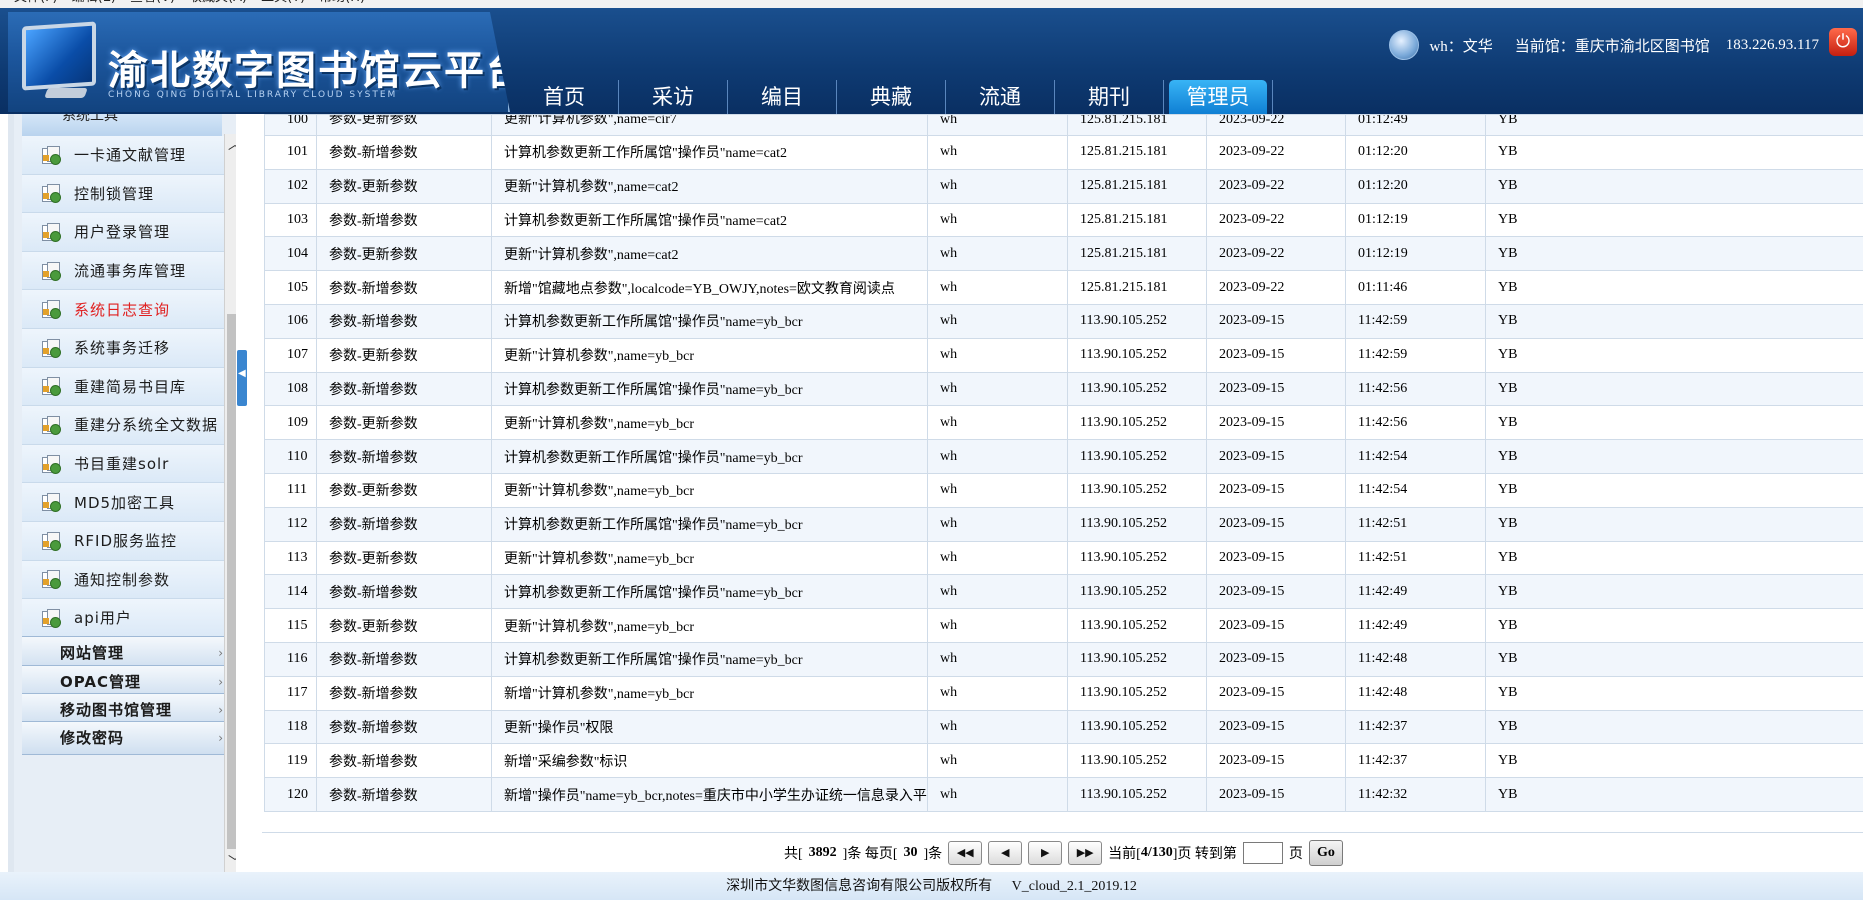  Describe the element at coordinates (1276, 254) in the screenshot. I see `cell-date: 2023-09-22` at that location.